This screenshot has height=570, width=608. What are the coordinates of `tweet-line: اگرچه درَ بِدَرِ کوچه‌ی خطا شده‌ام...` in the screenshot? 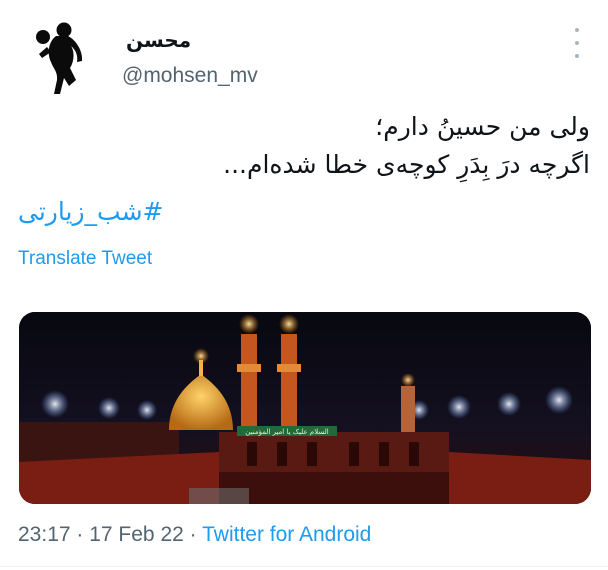 It's located at (406, 164).